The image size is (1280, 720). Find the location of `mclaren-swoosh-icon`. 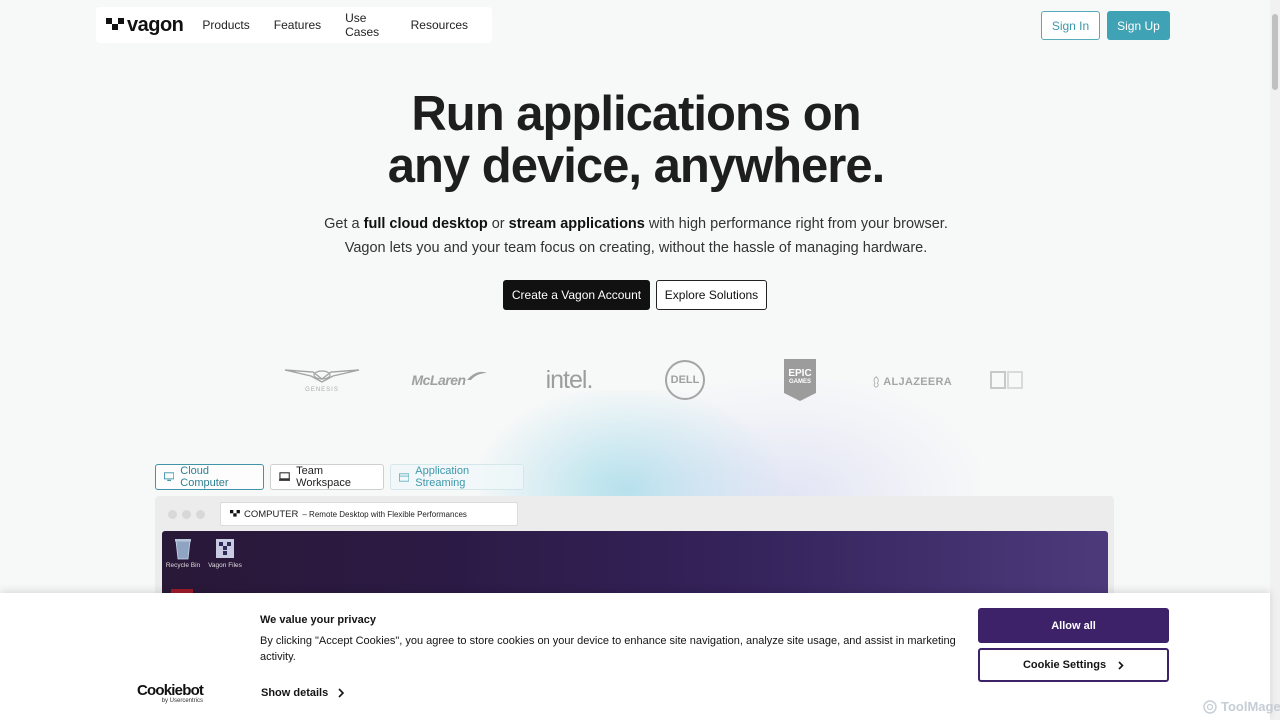

mclaren-swoosh-icon is located at coordinates (476, 375).